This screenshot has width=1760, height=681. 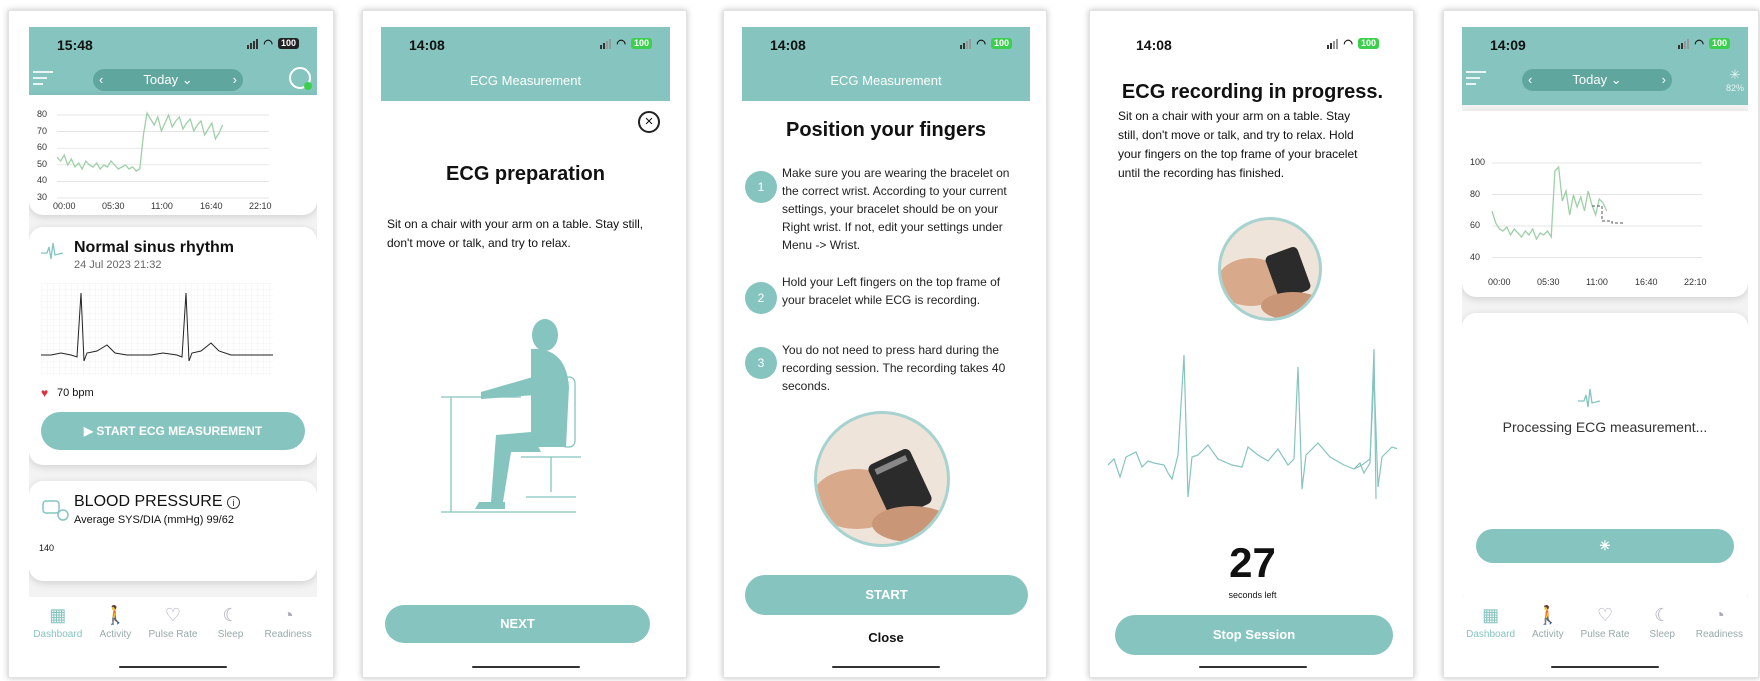 What do you see at coordinates (1646, 282) in the screenshot?
I see `x-tick-label: 16:40` at bounding box center [1646, 282].